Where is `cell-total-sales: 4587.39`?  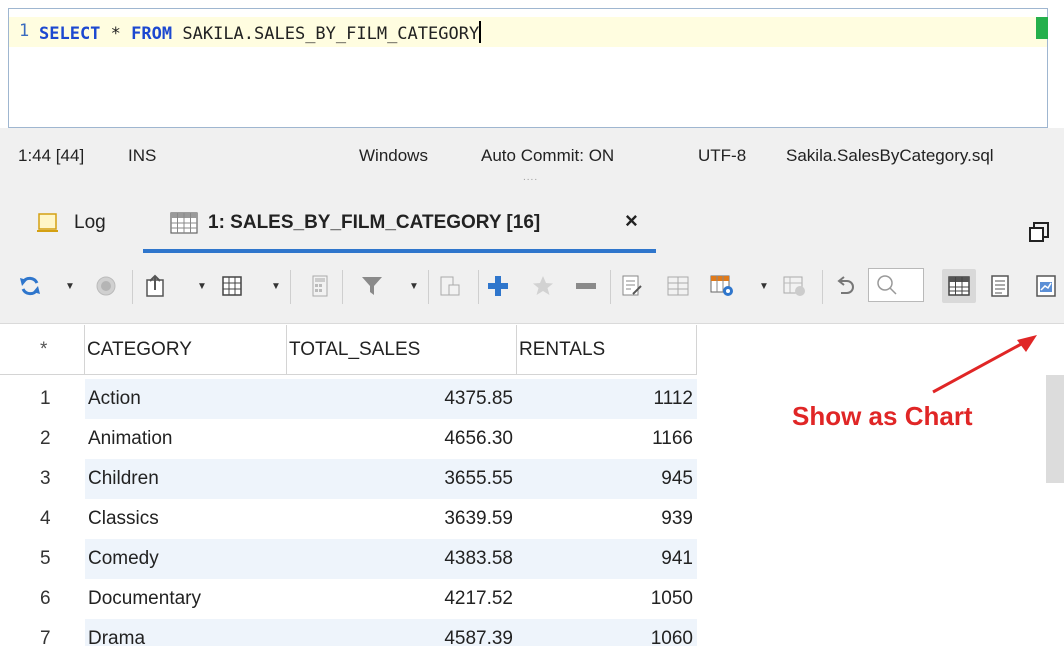
cell-total-sales: 4587.39 is located at coordinates (402, 632).